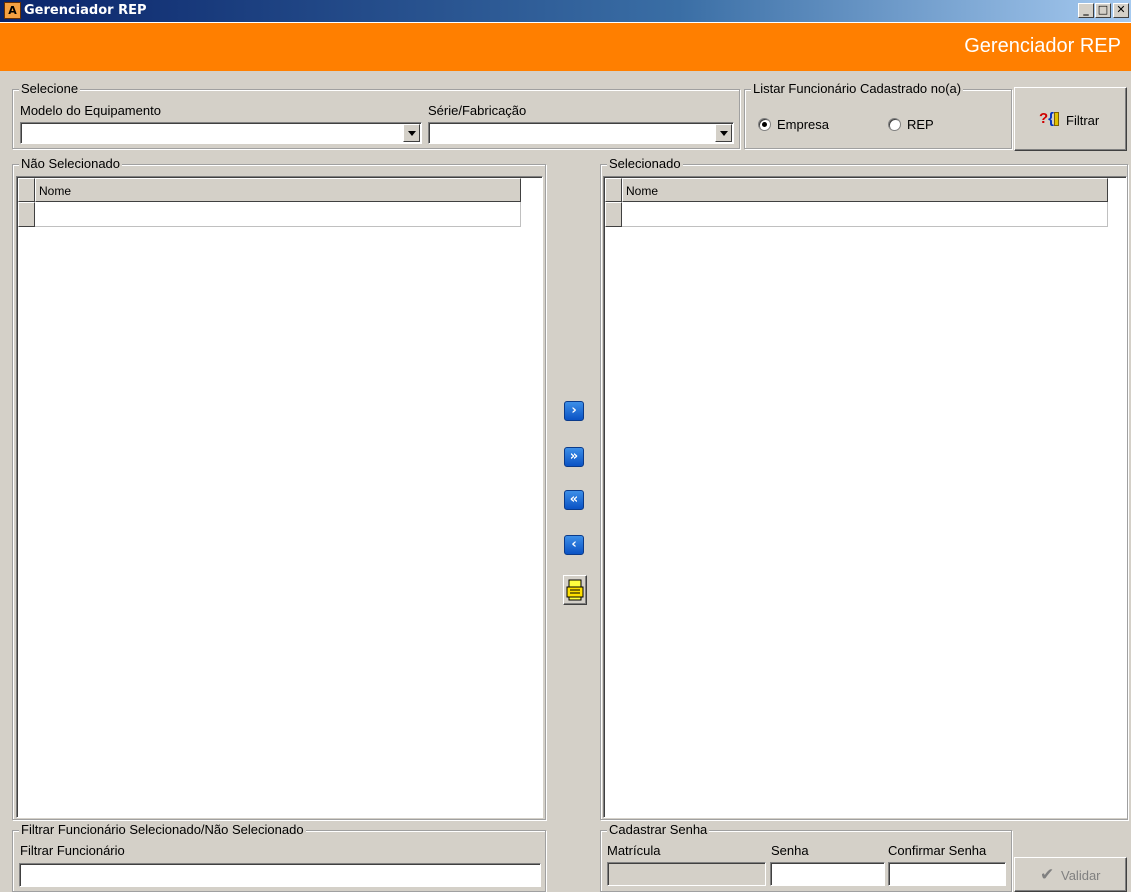  What do you see at coordinates (937, 850) in the screenshot?
I see `confirmar-senha-label: Confirmar Senha` at bounding box center [937, 850].